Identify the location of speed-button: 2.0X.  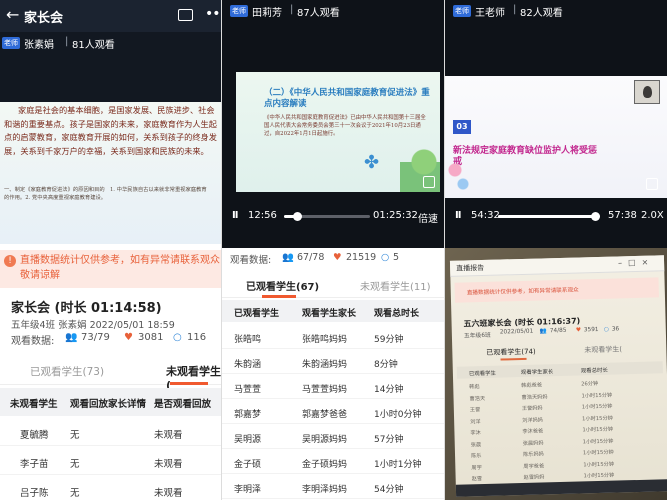
(652, 215).